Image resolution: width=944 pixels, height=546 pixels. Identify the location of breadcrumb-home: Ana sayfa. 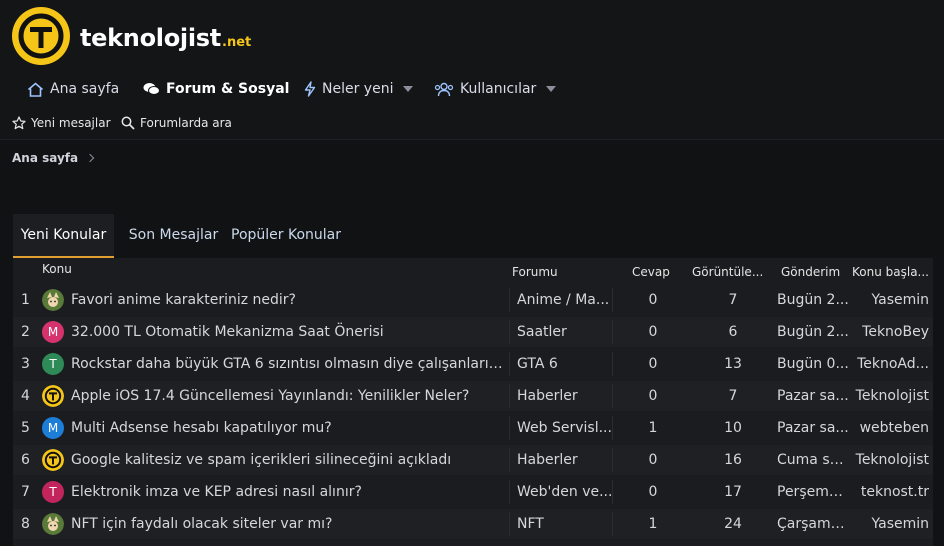
(45, 158).